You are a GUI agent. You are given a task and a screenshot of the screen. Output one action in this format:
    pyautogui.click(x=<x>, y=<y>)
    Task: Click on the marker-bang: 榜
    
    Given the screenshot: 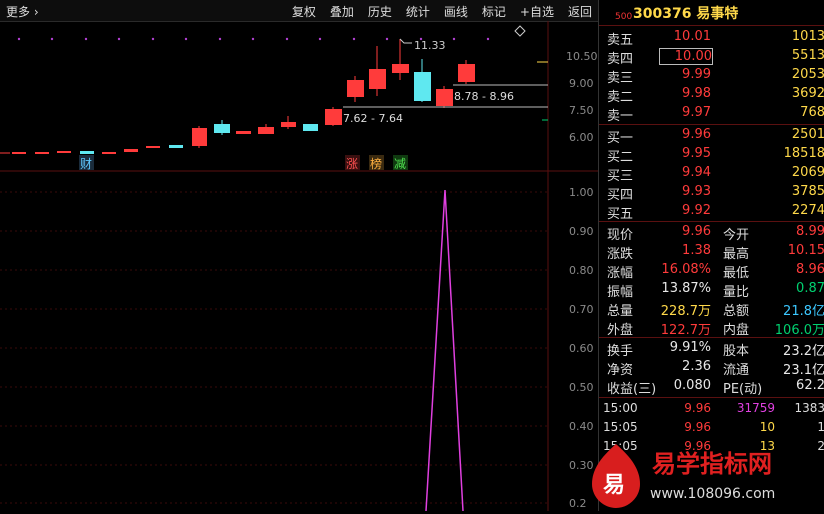 What is the action you would take?
    pyautogui.click(x=376, y=163)
    